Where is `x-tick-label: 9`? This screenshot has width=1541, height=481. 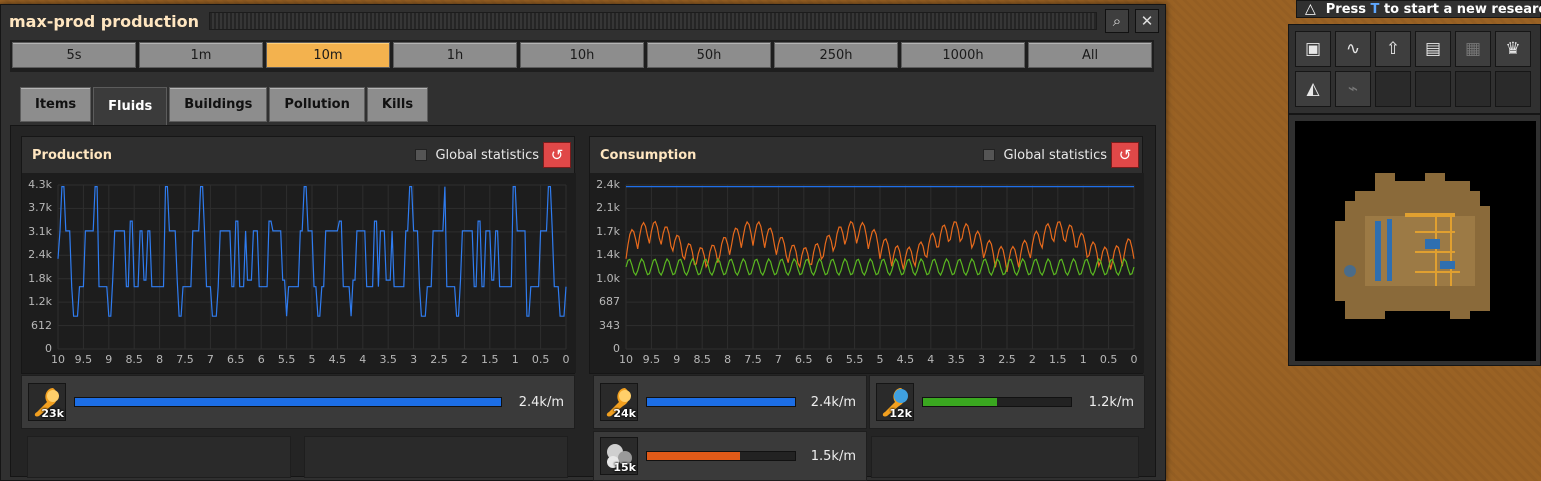
x-tick-label: 9 is located at coordinates (677, 359).